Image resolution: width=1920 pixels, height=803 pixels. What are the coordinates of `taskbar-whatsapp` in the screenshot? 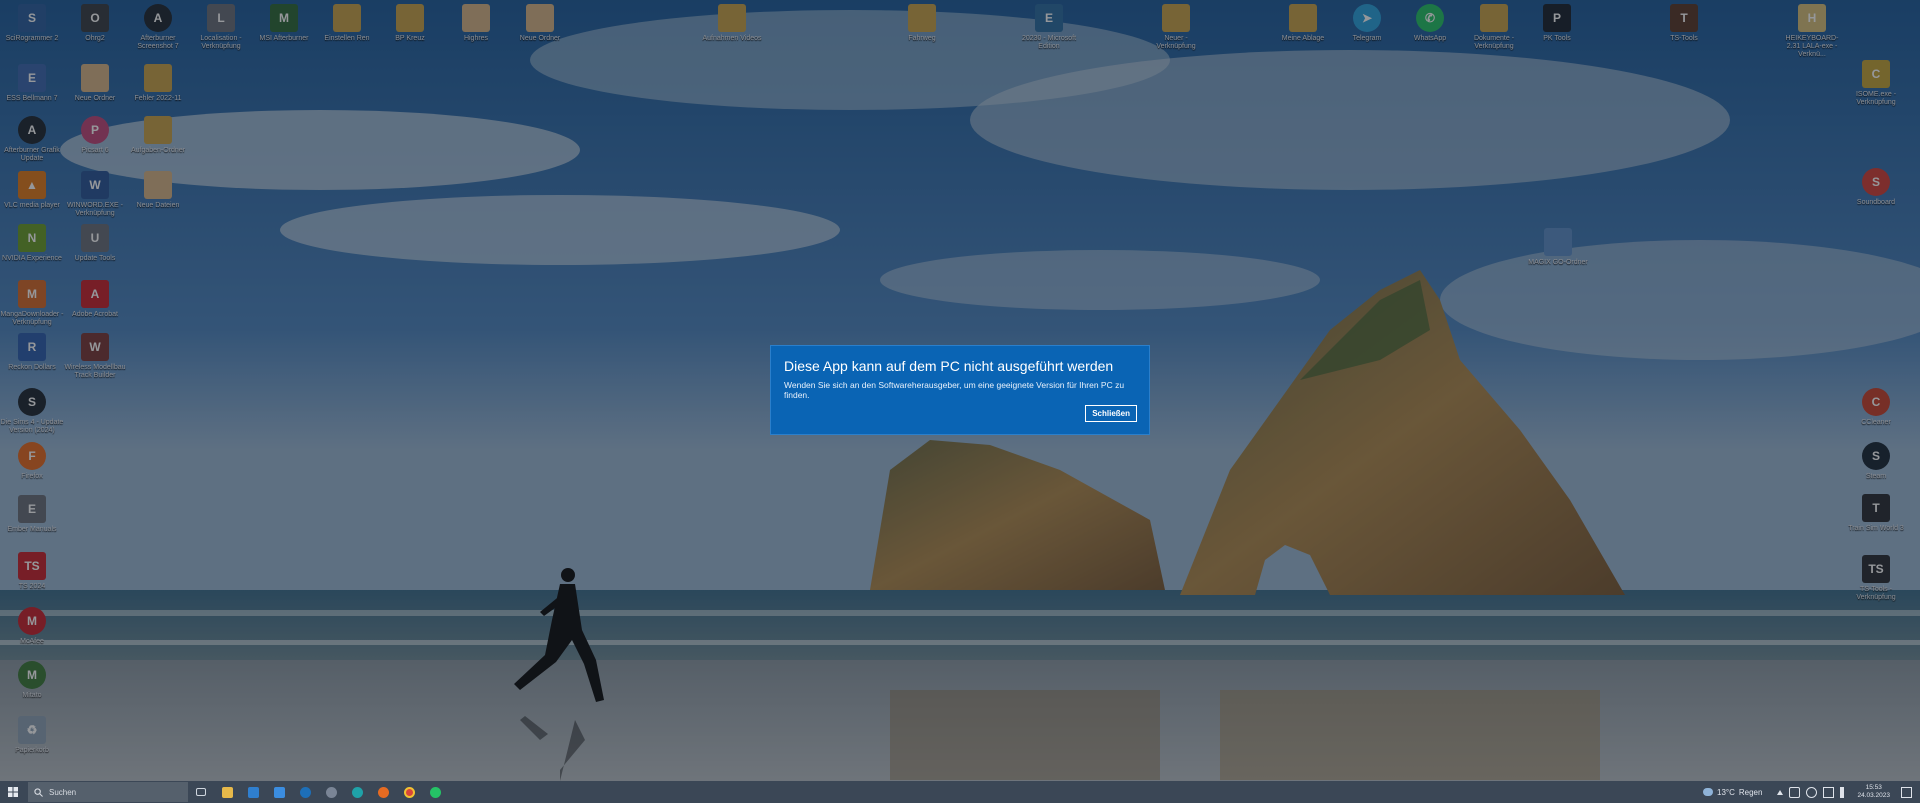 It's located at (435, 792).